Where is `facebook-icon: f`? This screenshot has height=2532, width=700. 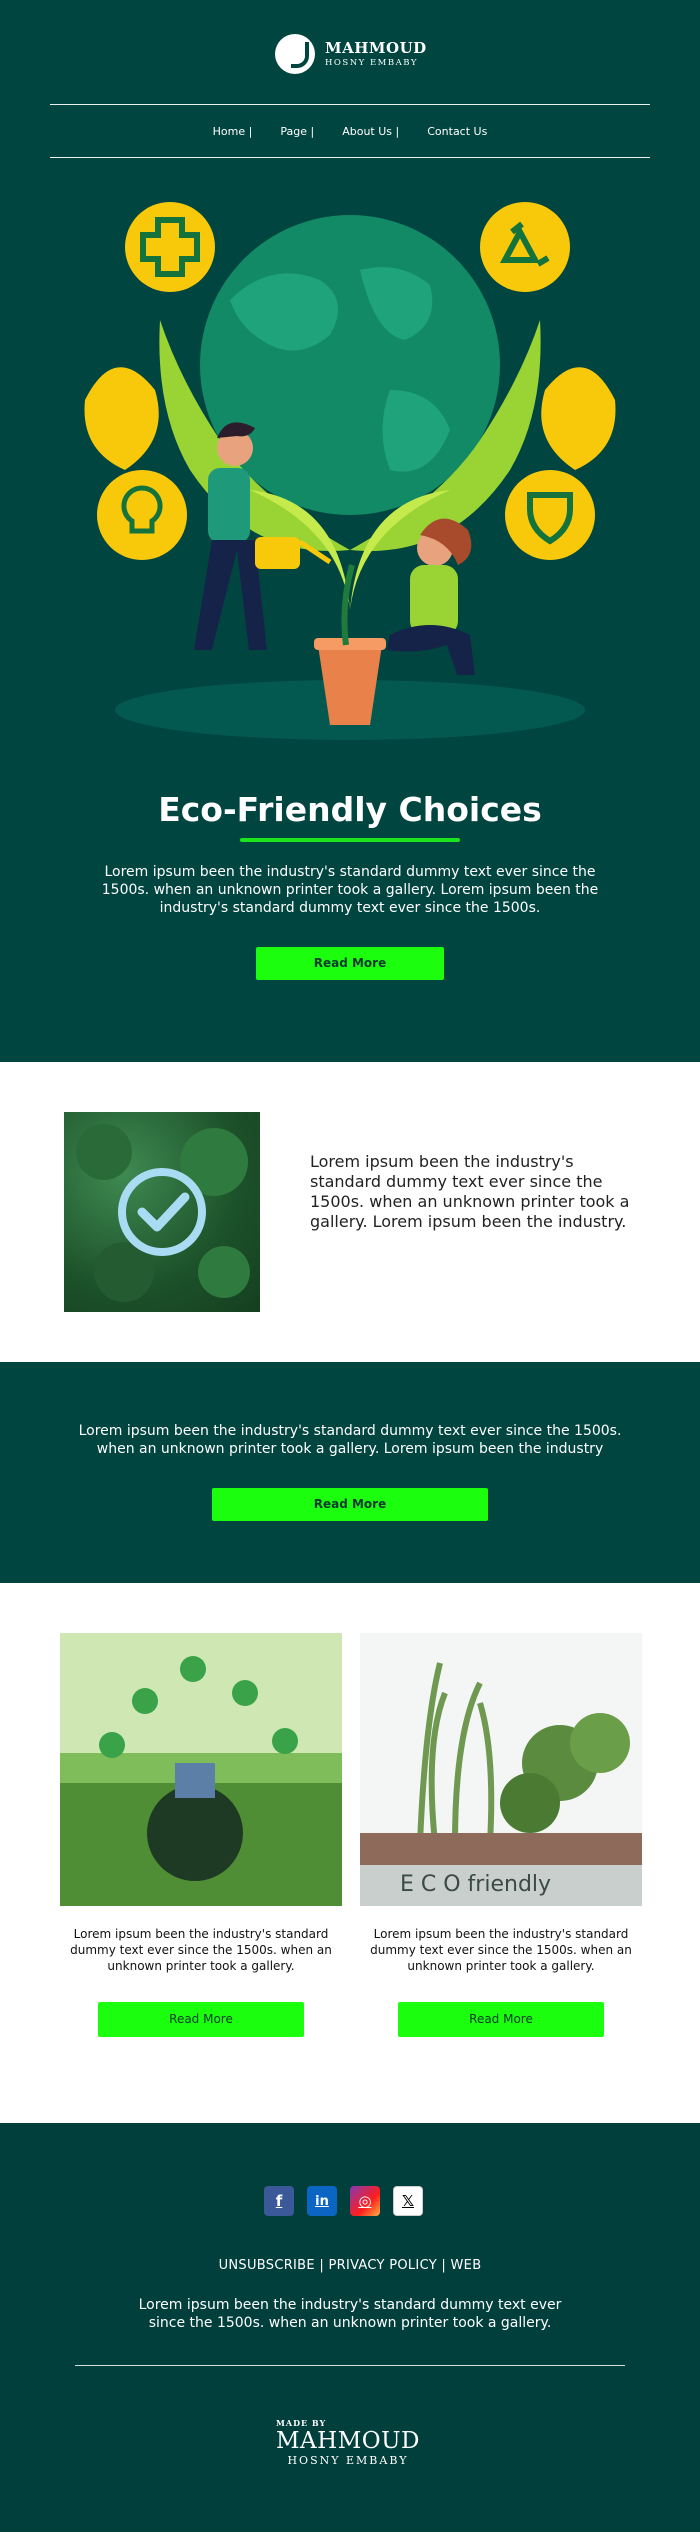
facebook-icon: f is located at coordinates (279, 2201).